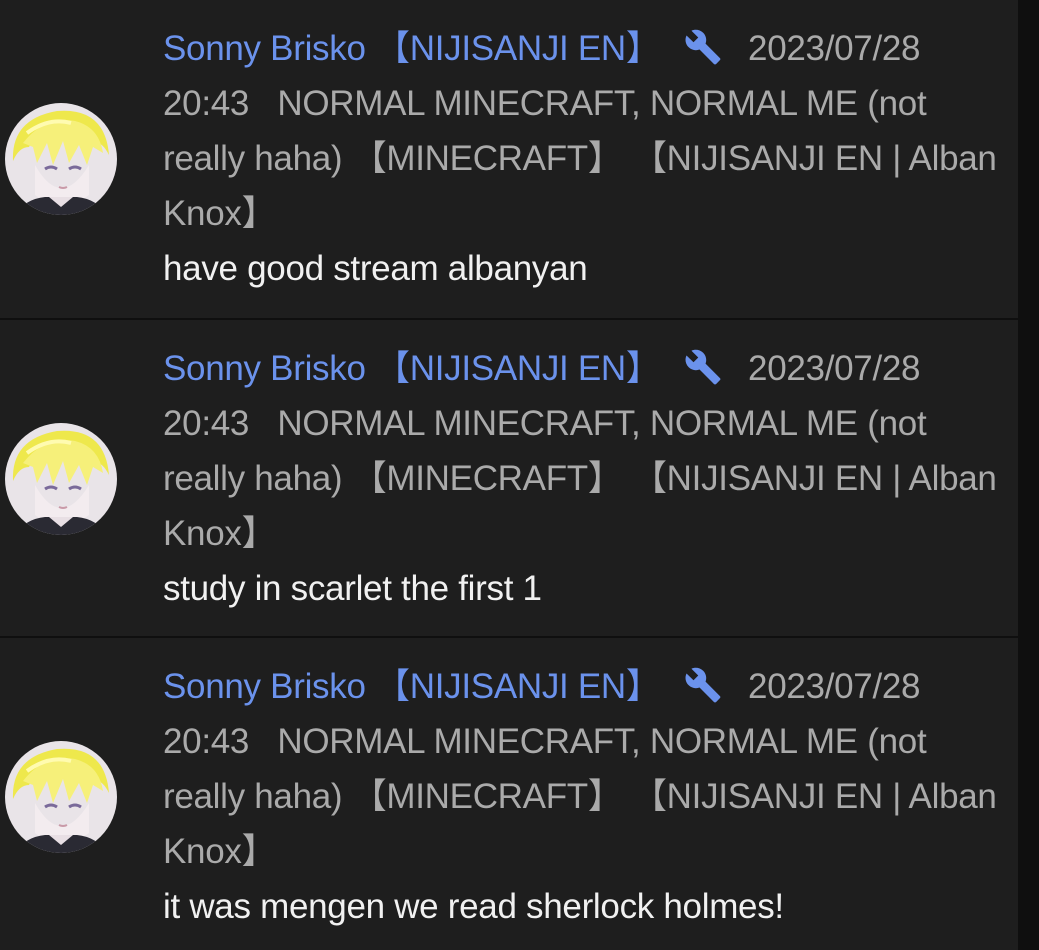  Describe the element at coordinates (375, 268) in the screenshot. I see `comment-message: have good stream albanyan` at that location.